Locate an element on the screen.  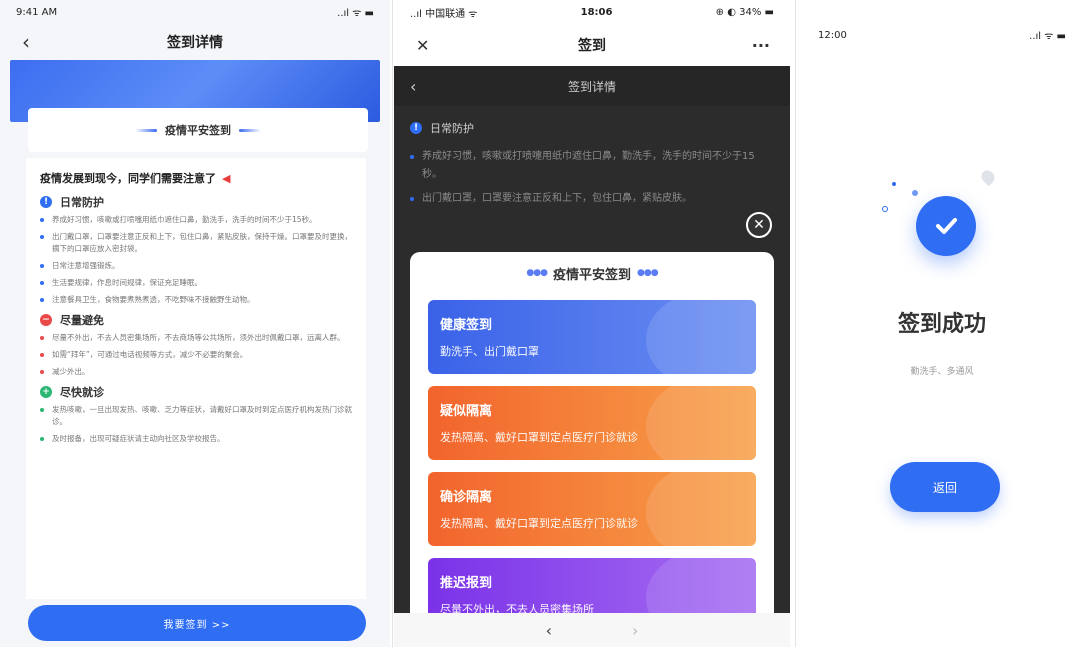
option-title: 健康签到 is located at coordinates (466, 325).